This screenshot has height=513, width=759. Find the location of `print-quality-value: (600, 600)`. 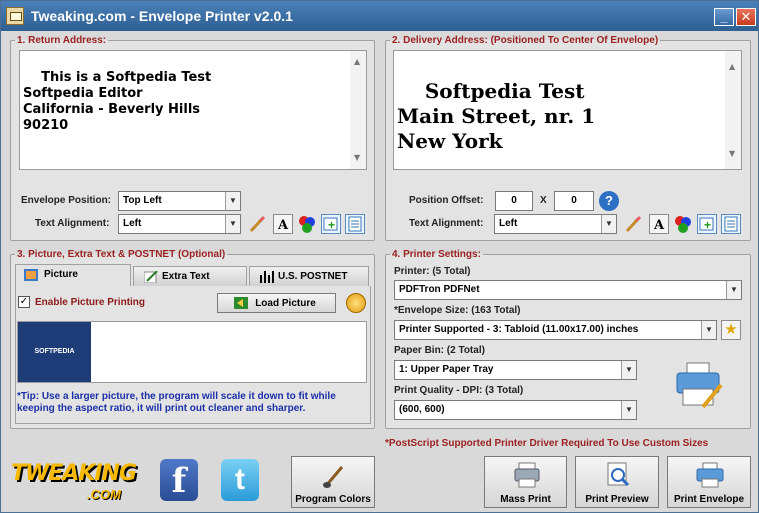

print-quality-value: (600, 600) is located at coordinates (422, 409).